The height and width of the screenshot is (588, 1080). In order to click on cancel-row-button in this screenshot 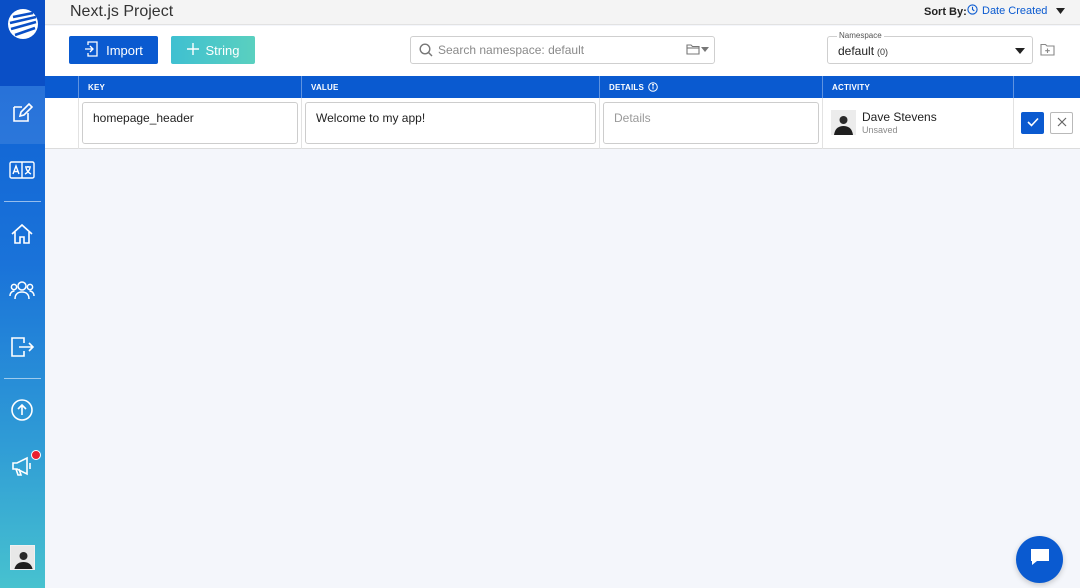, I will do `click(1061, 123)`.